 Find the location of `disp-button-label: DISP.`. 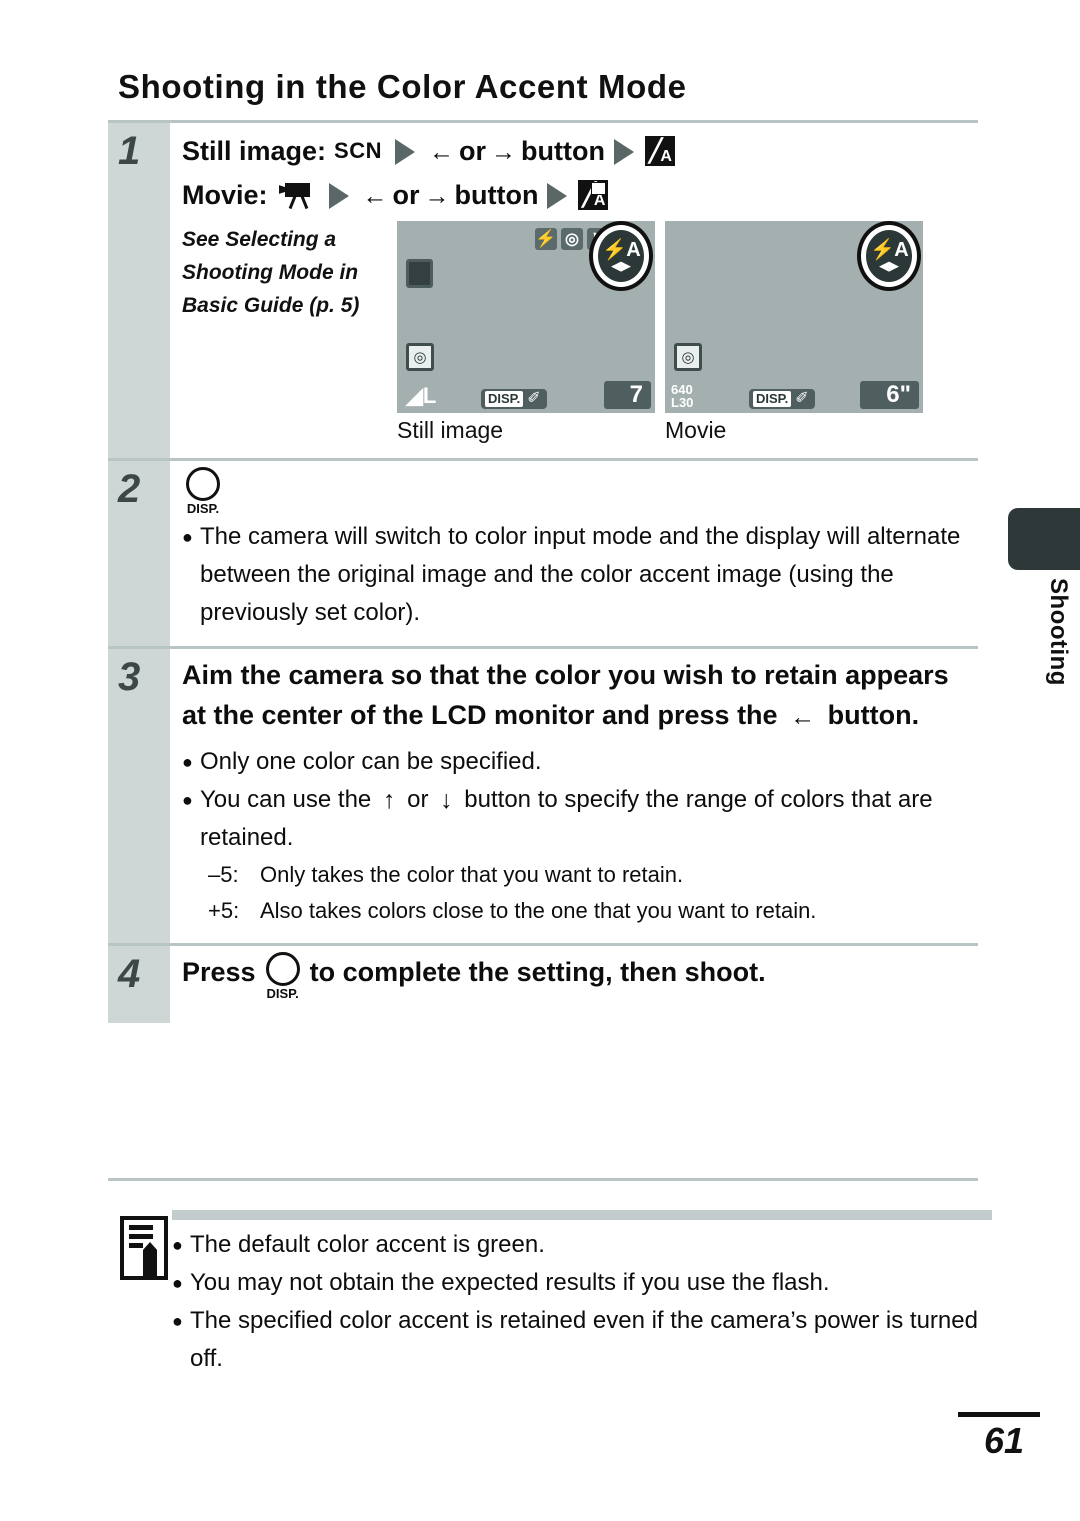

disp-button-label: DISP. is located at coordinates (203, 508).